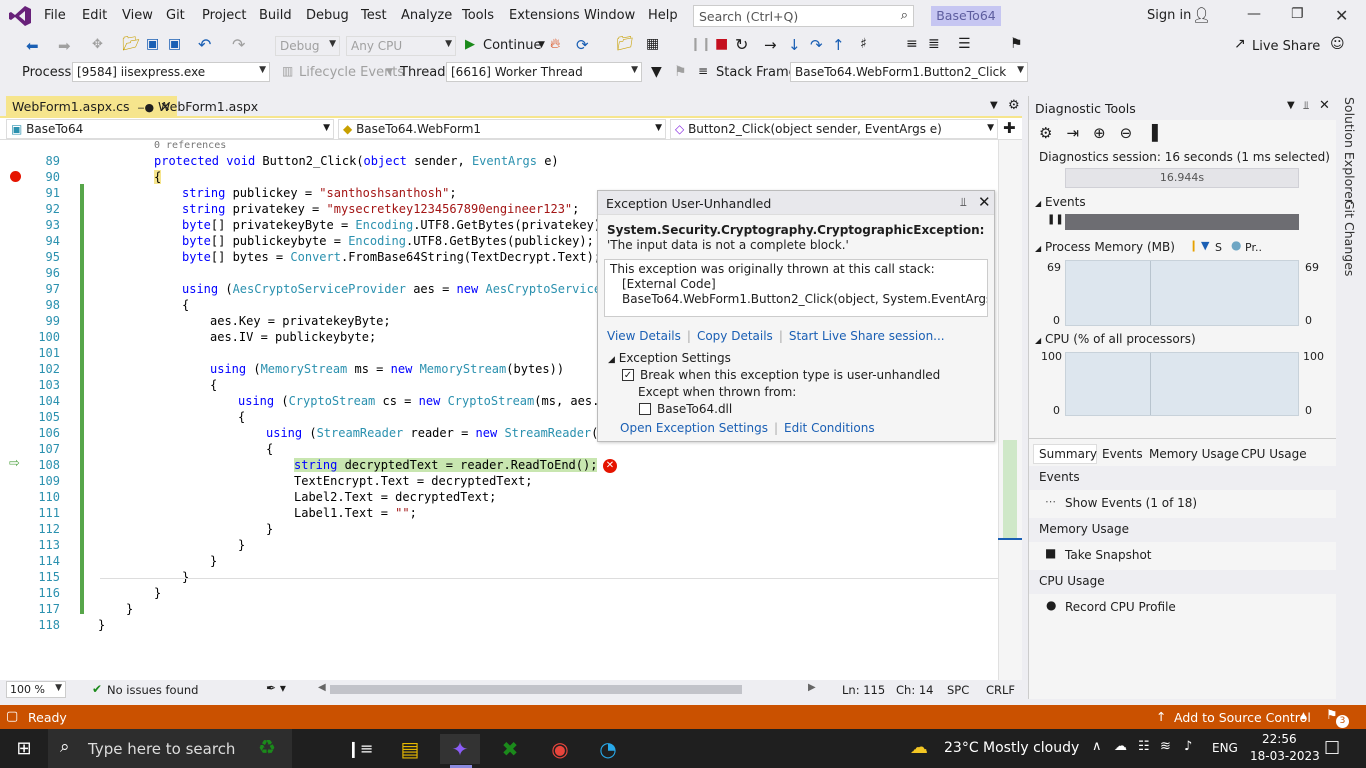 Image resolution: width=1366 pixels, height=768 pixels. Describe the element at coordinates (131, 44) in the screenshot. I see `open-file-icon: 📂︎` at that location.